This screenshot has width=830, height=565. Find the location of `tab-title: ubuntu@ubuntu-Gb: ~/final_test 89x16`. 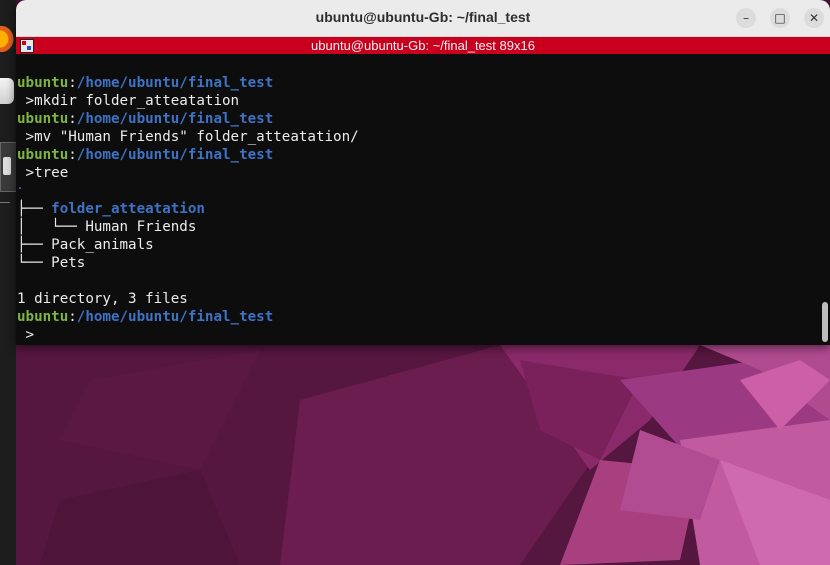

tab-title: ubuntu@ubuntu-Gb: ~/final_test 89x16 is located at coordinates (423, 45).